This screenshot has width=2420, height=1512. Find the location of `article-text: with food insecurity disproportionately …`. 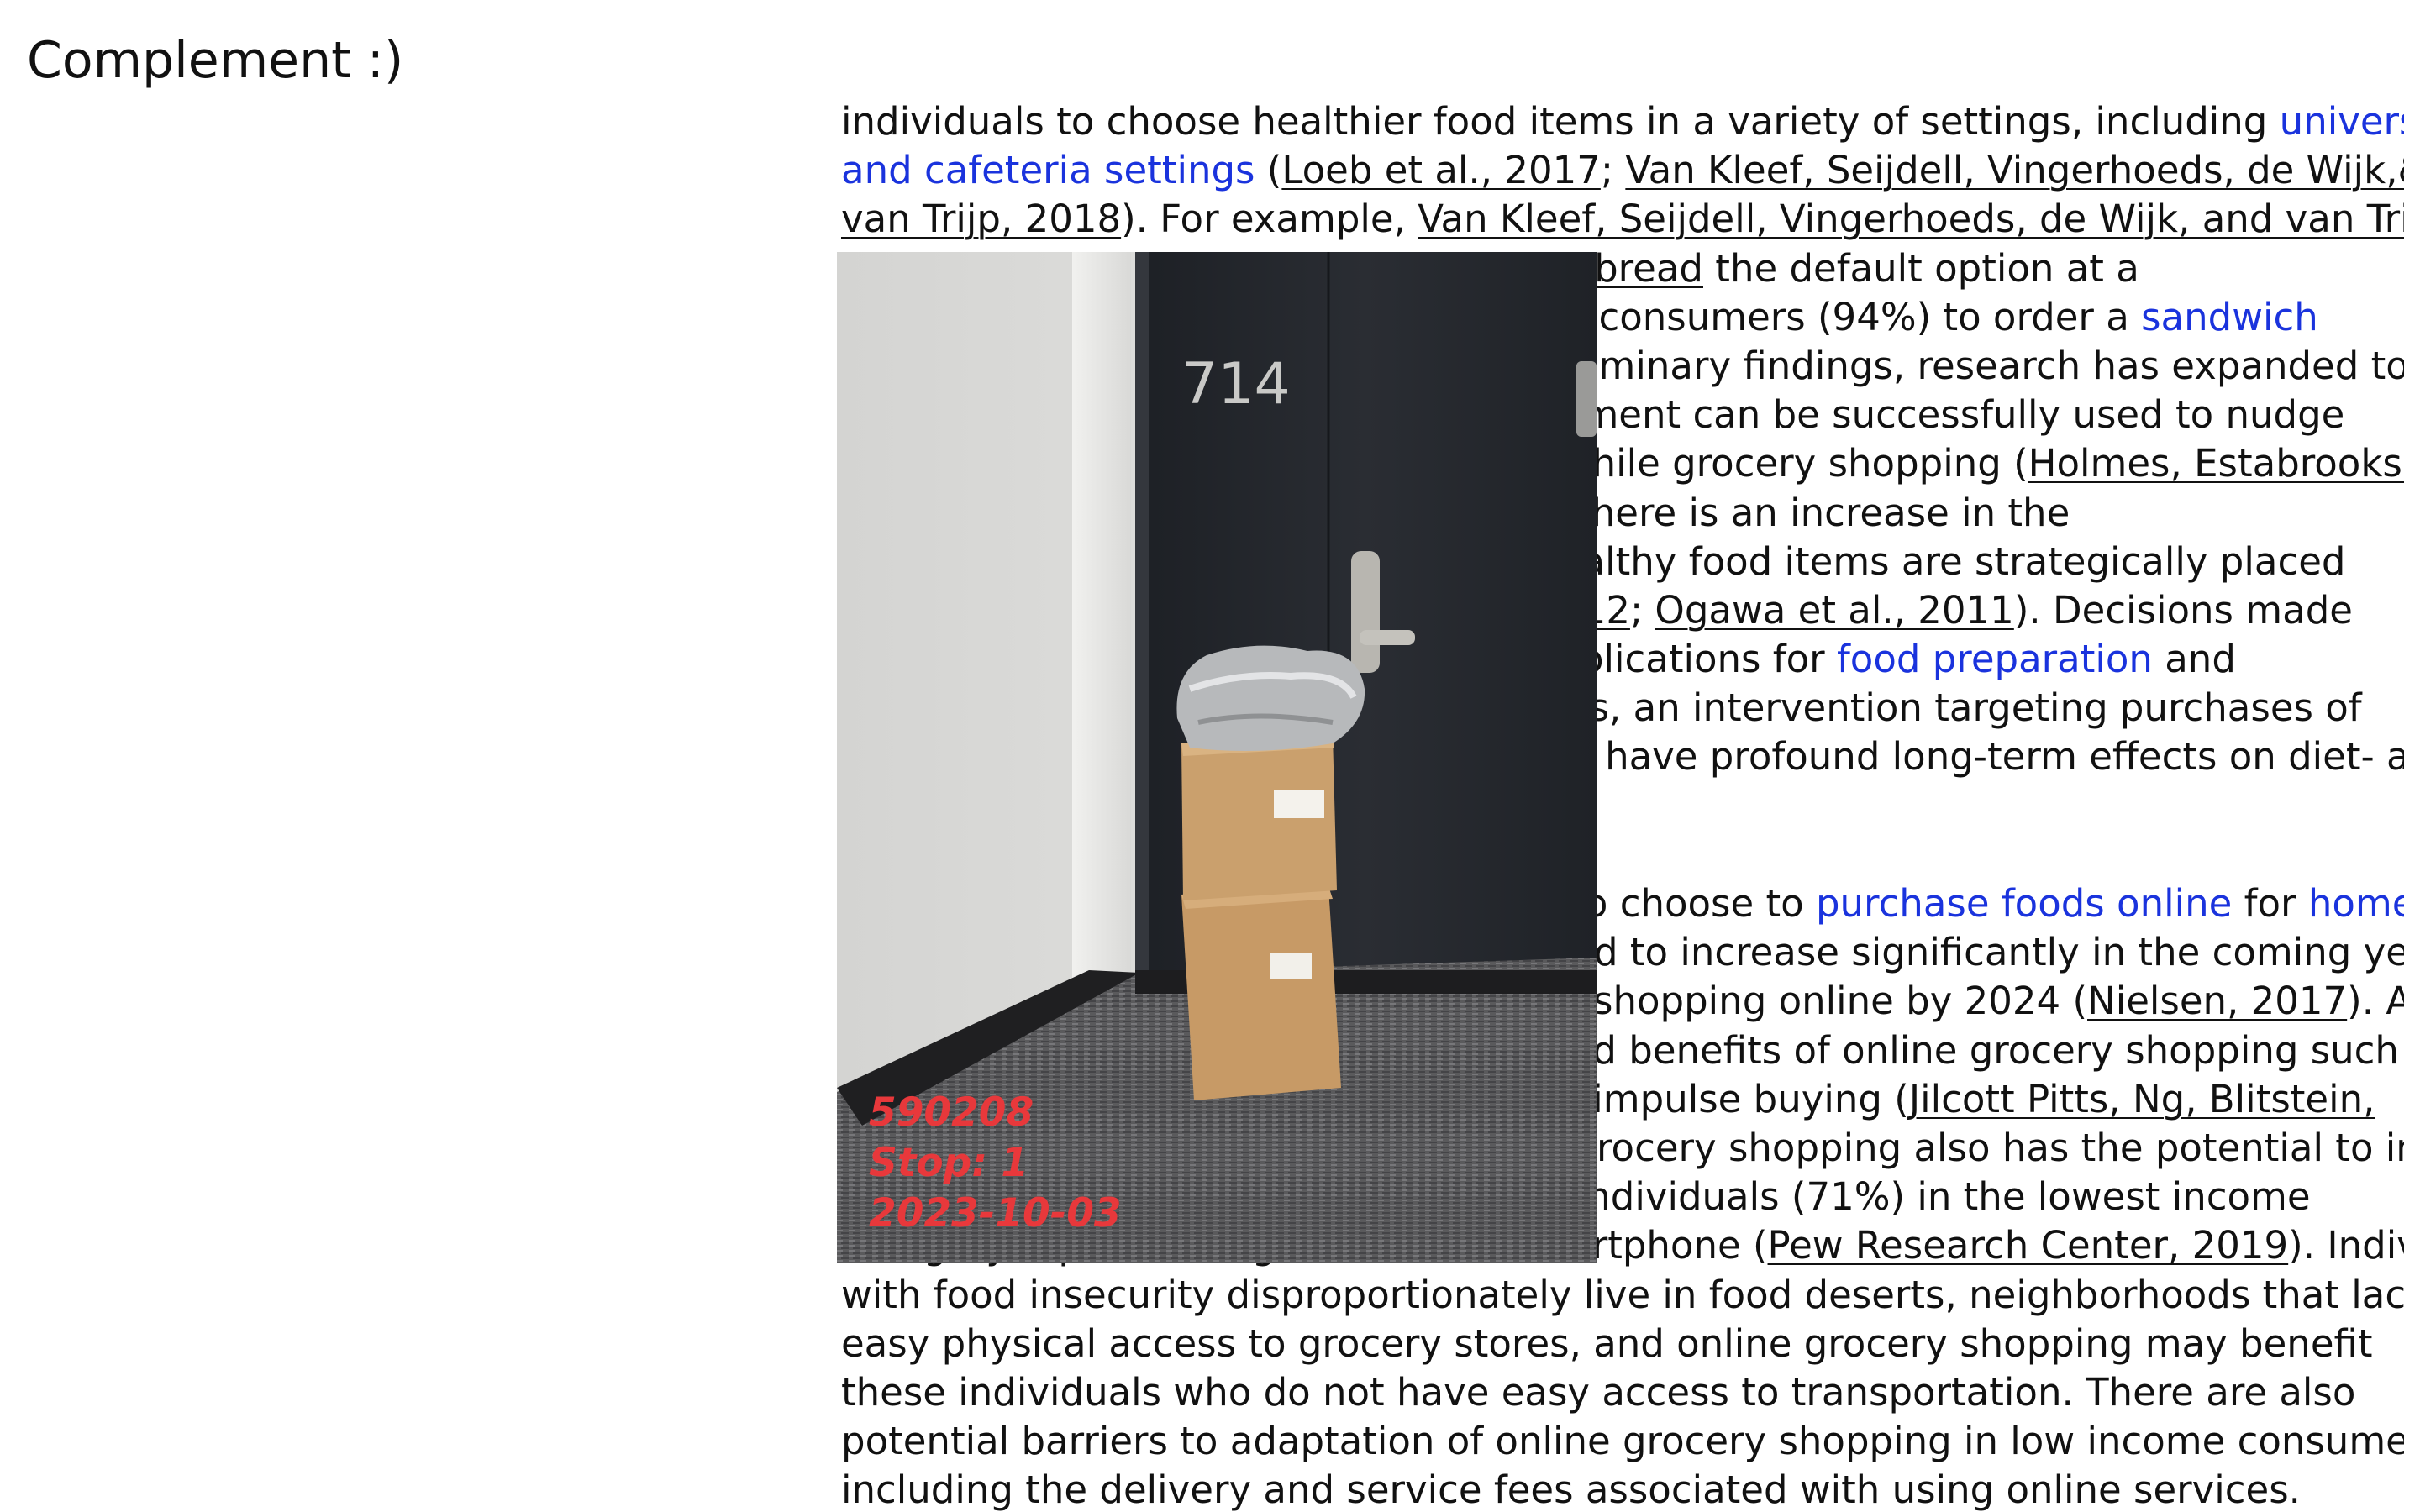

article-text: with food insecurity disproportionately … is located at coordinates (1622, 1294).